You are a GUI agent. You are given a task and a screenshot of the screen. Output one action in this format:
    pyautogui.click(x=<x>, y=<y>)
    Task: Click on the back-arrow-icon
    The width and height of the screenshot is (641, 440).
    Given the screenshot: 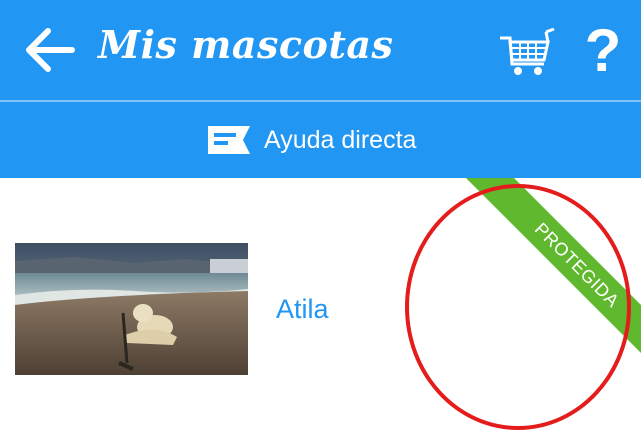 What is the action you would take?
    pyautogui.click(x=50, y=50)
    